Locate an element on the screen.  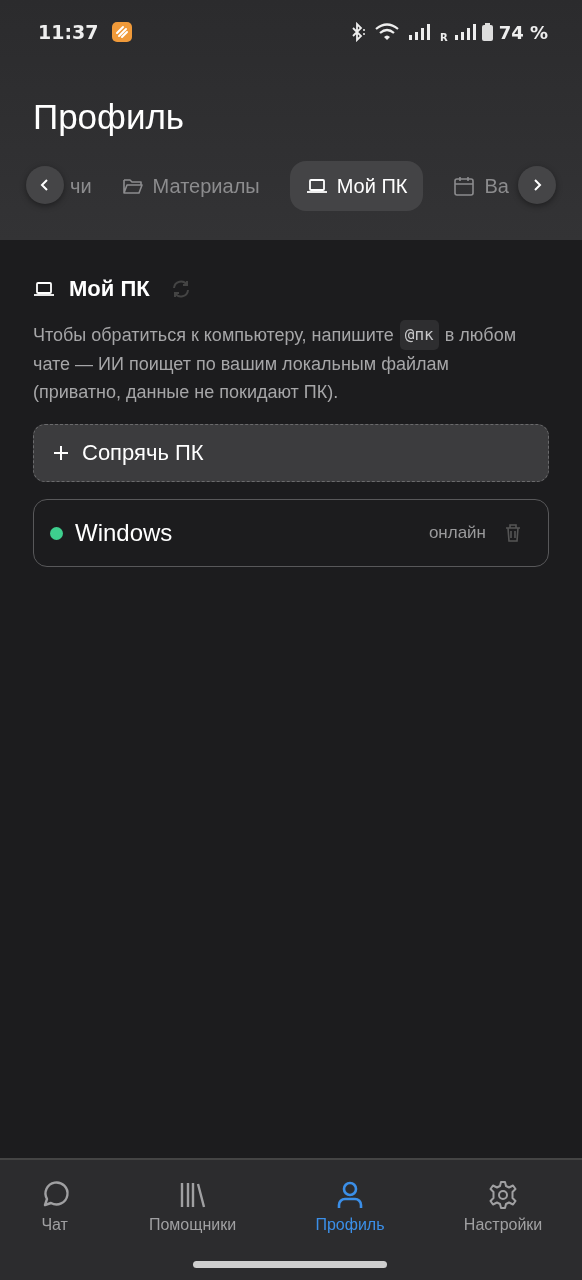
battery-icon is located at coordinates (487, 32).